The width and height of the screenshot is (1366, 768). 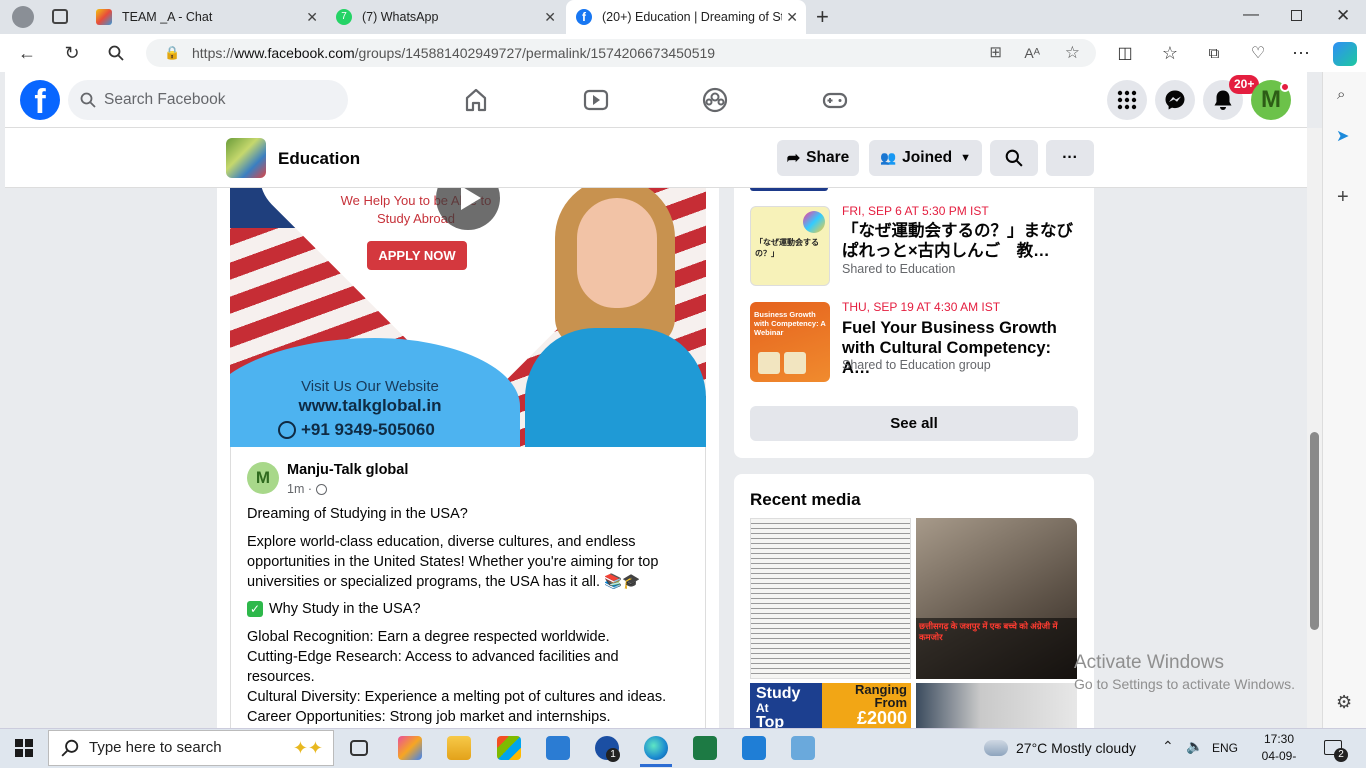 I want to click on post-meta: 1m ·, so click(x=307, y=489).